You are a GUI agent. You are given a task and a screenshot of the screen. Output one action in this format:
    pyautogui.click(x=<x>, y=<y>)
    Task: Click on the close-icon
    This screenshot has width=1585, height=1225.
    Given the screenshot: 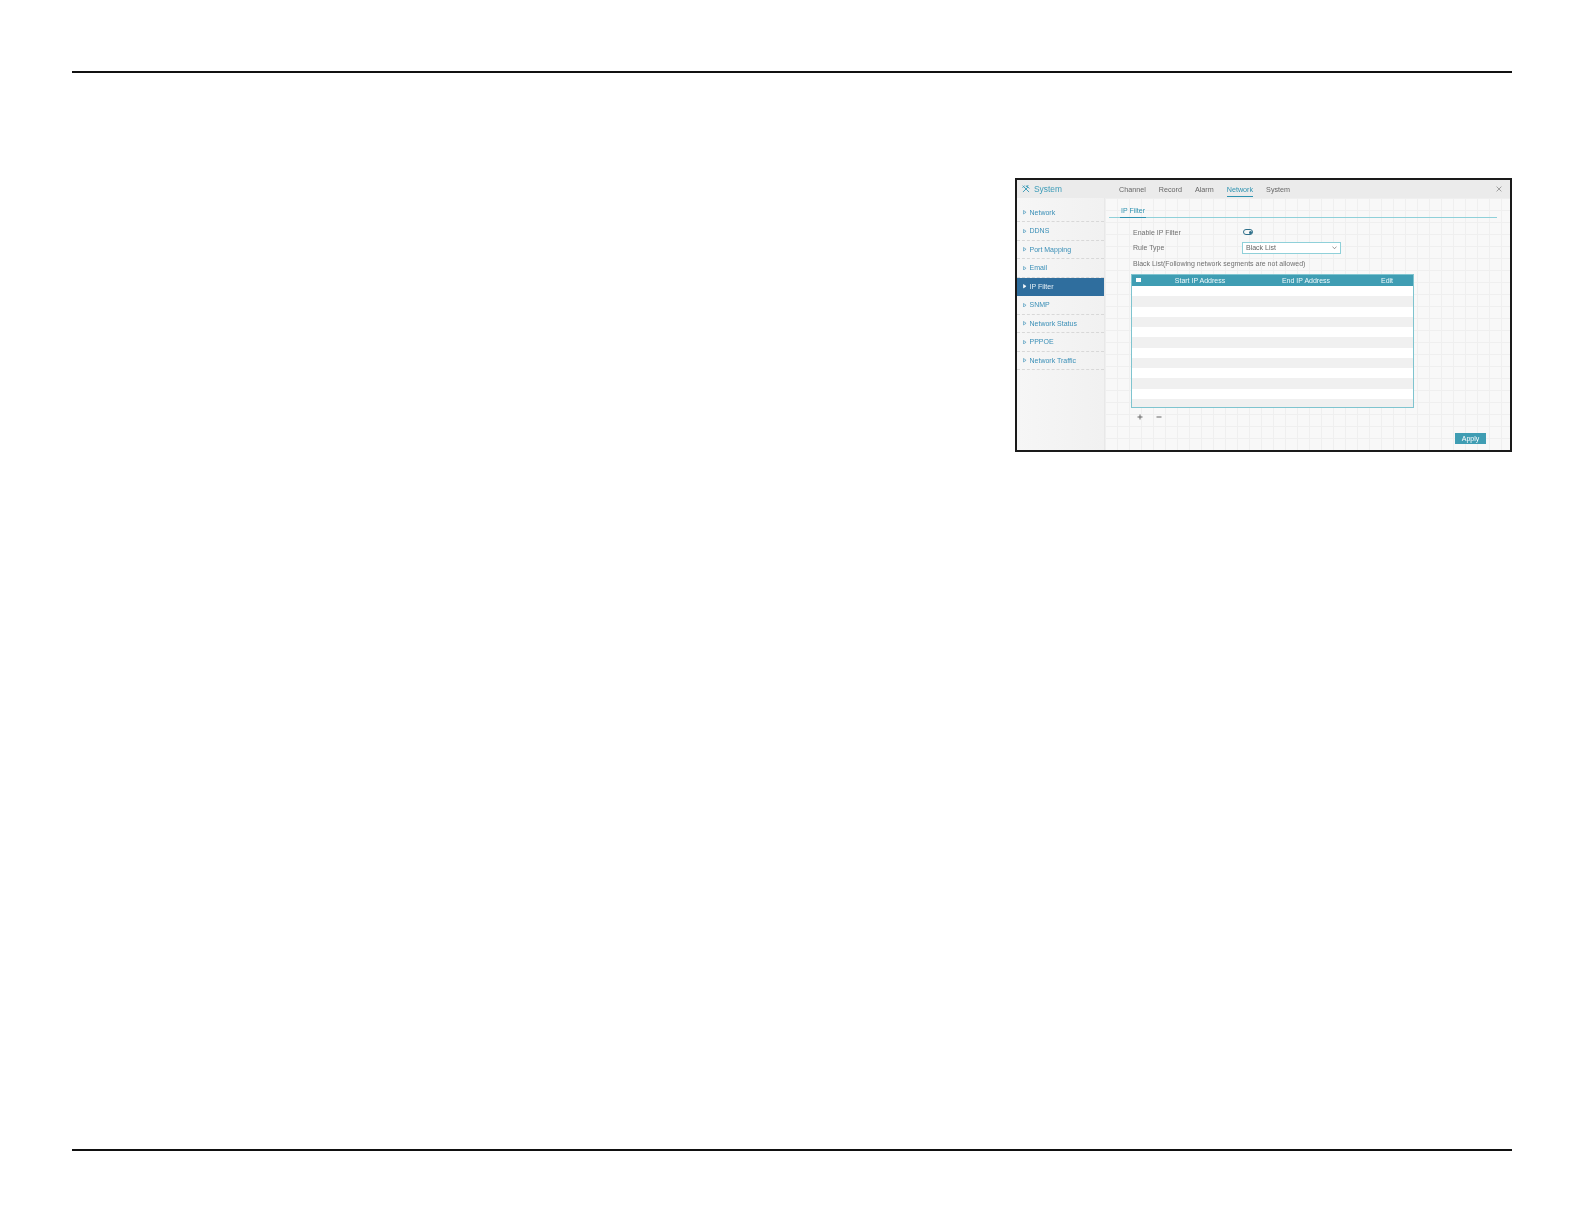 What is the action you would take?
    pyautogui.click(x=1499, y=189)
    